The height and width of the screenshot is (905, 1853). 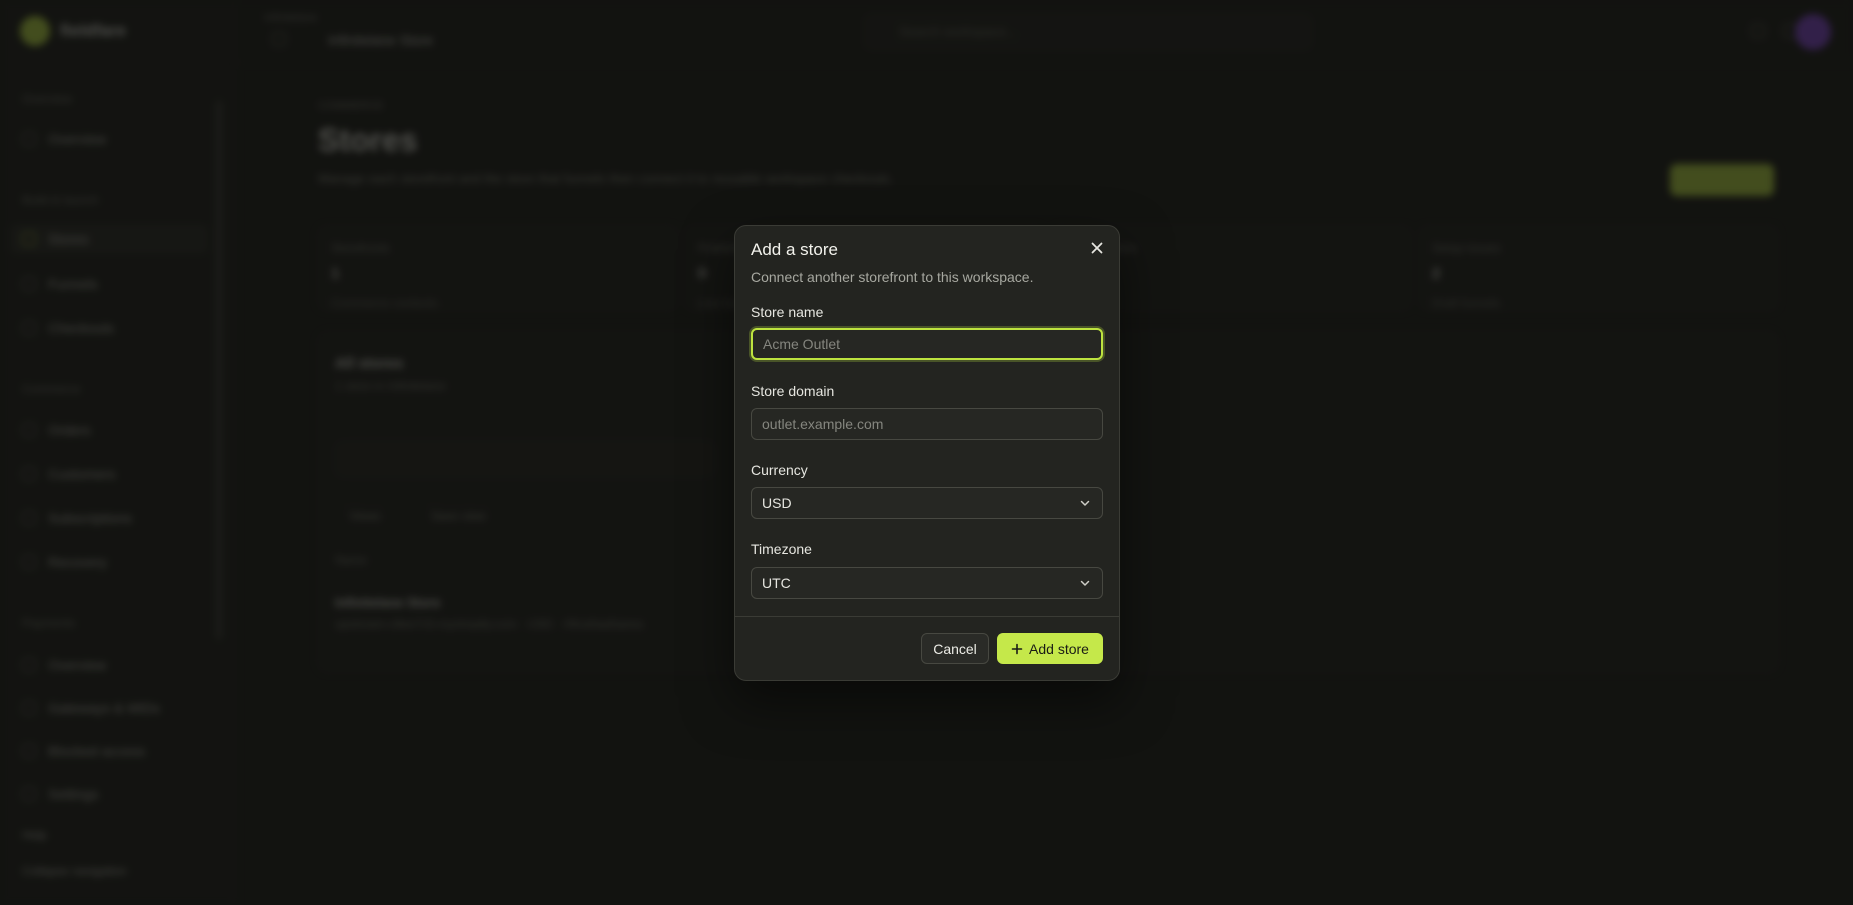 I want to click on close-icon, so click(x=1097, y=248).